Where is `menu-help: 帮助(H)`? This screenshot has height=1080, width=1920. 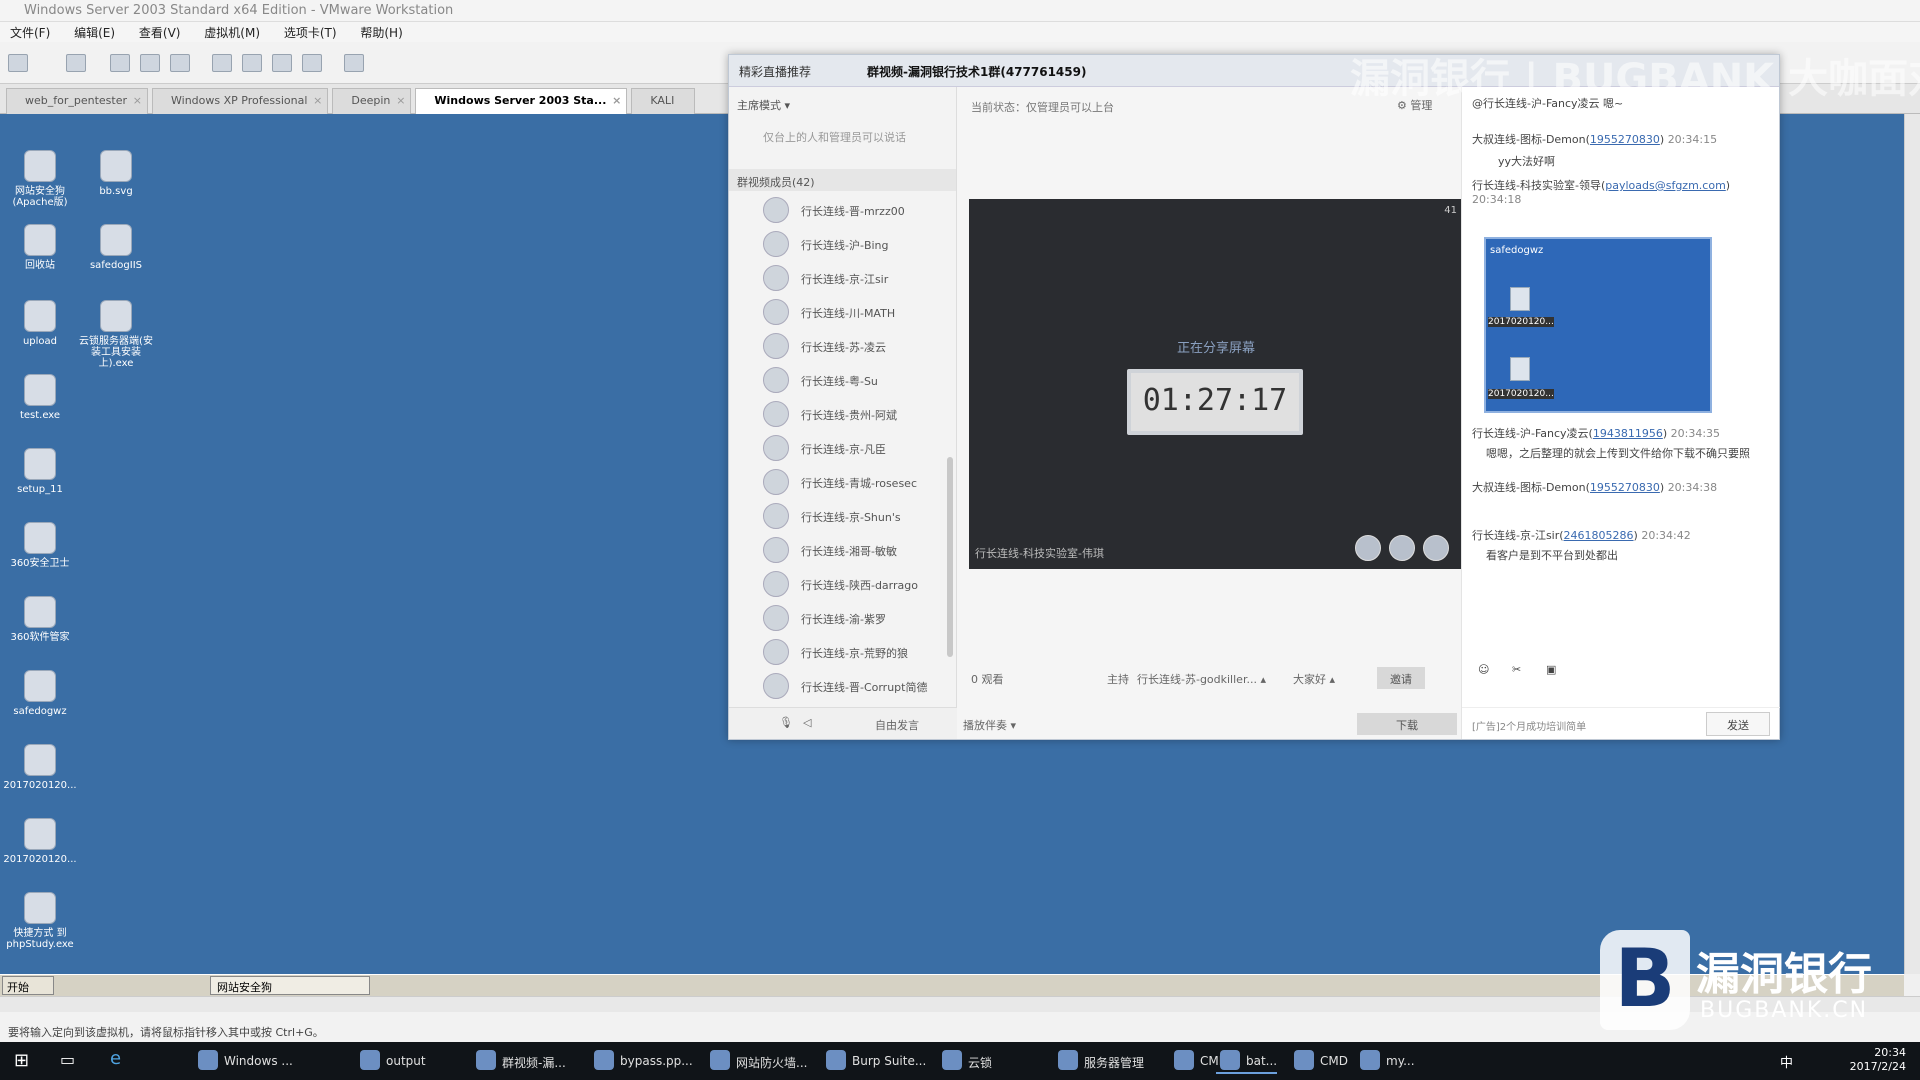
menu-help: 帮助(H) is located at coordinates (381, 32).